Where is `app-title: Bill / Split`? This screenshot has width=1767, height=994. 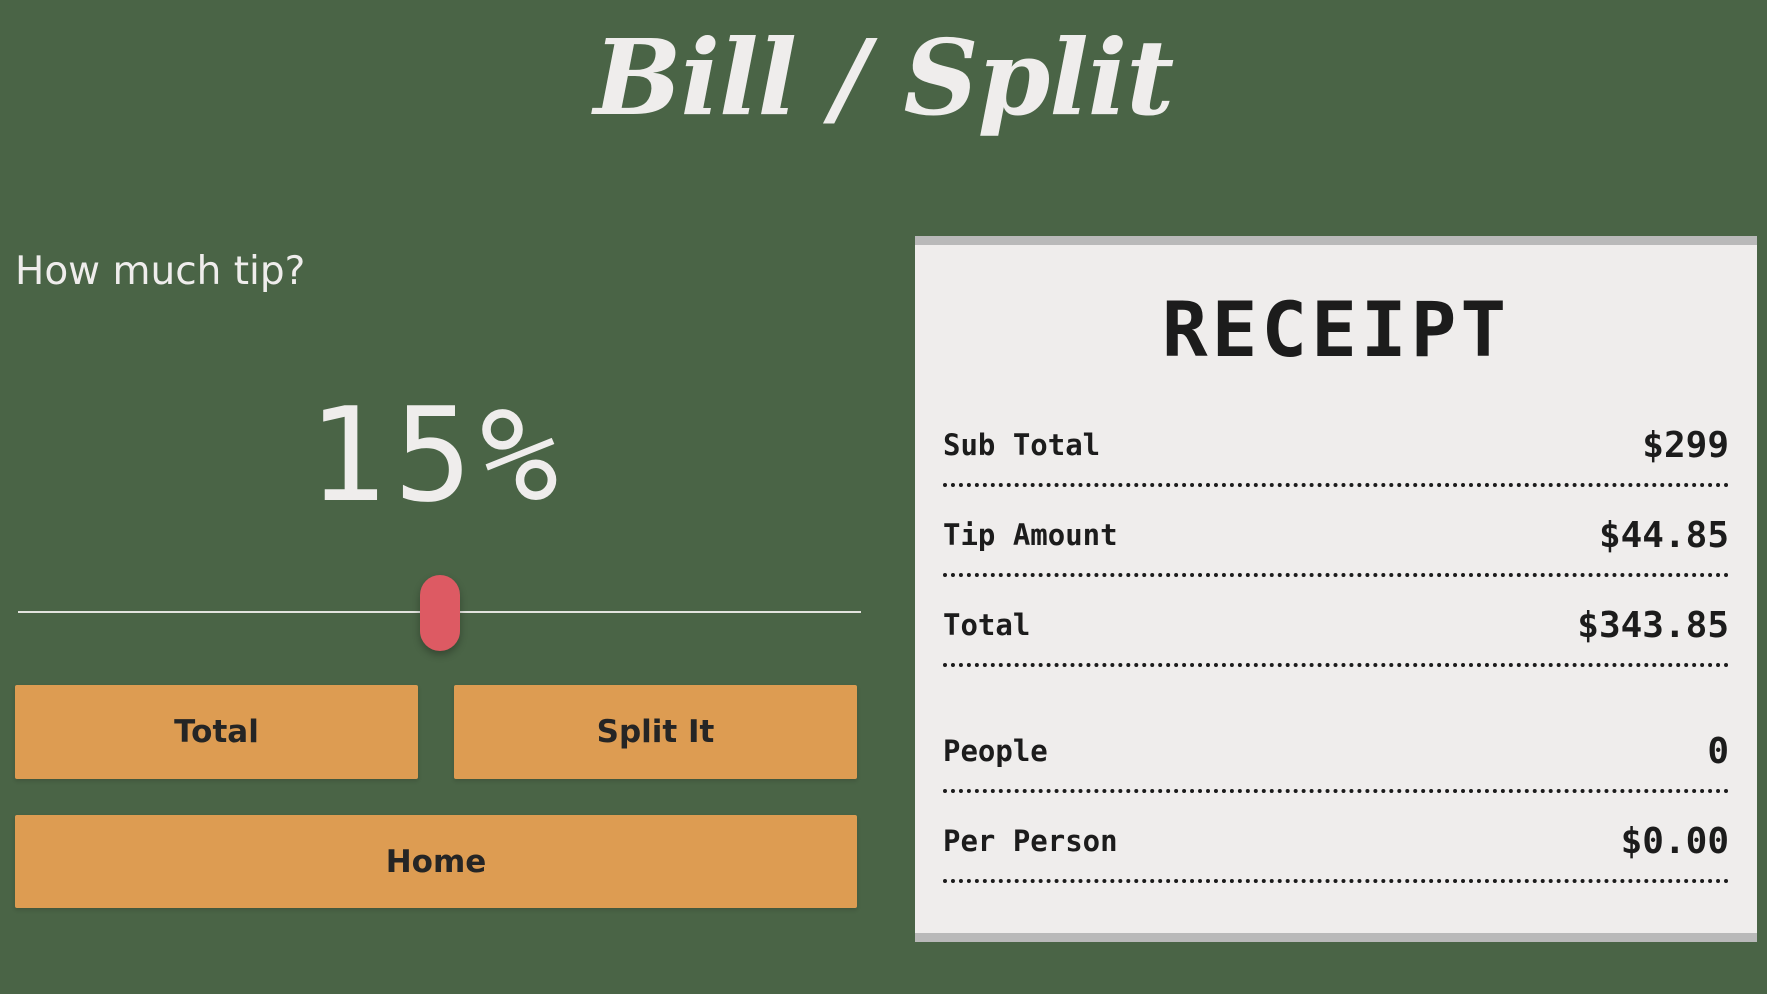
app-title: Bill / Split is located at coordinates (884, 77).